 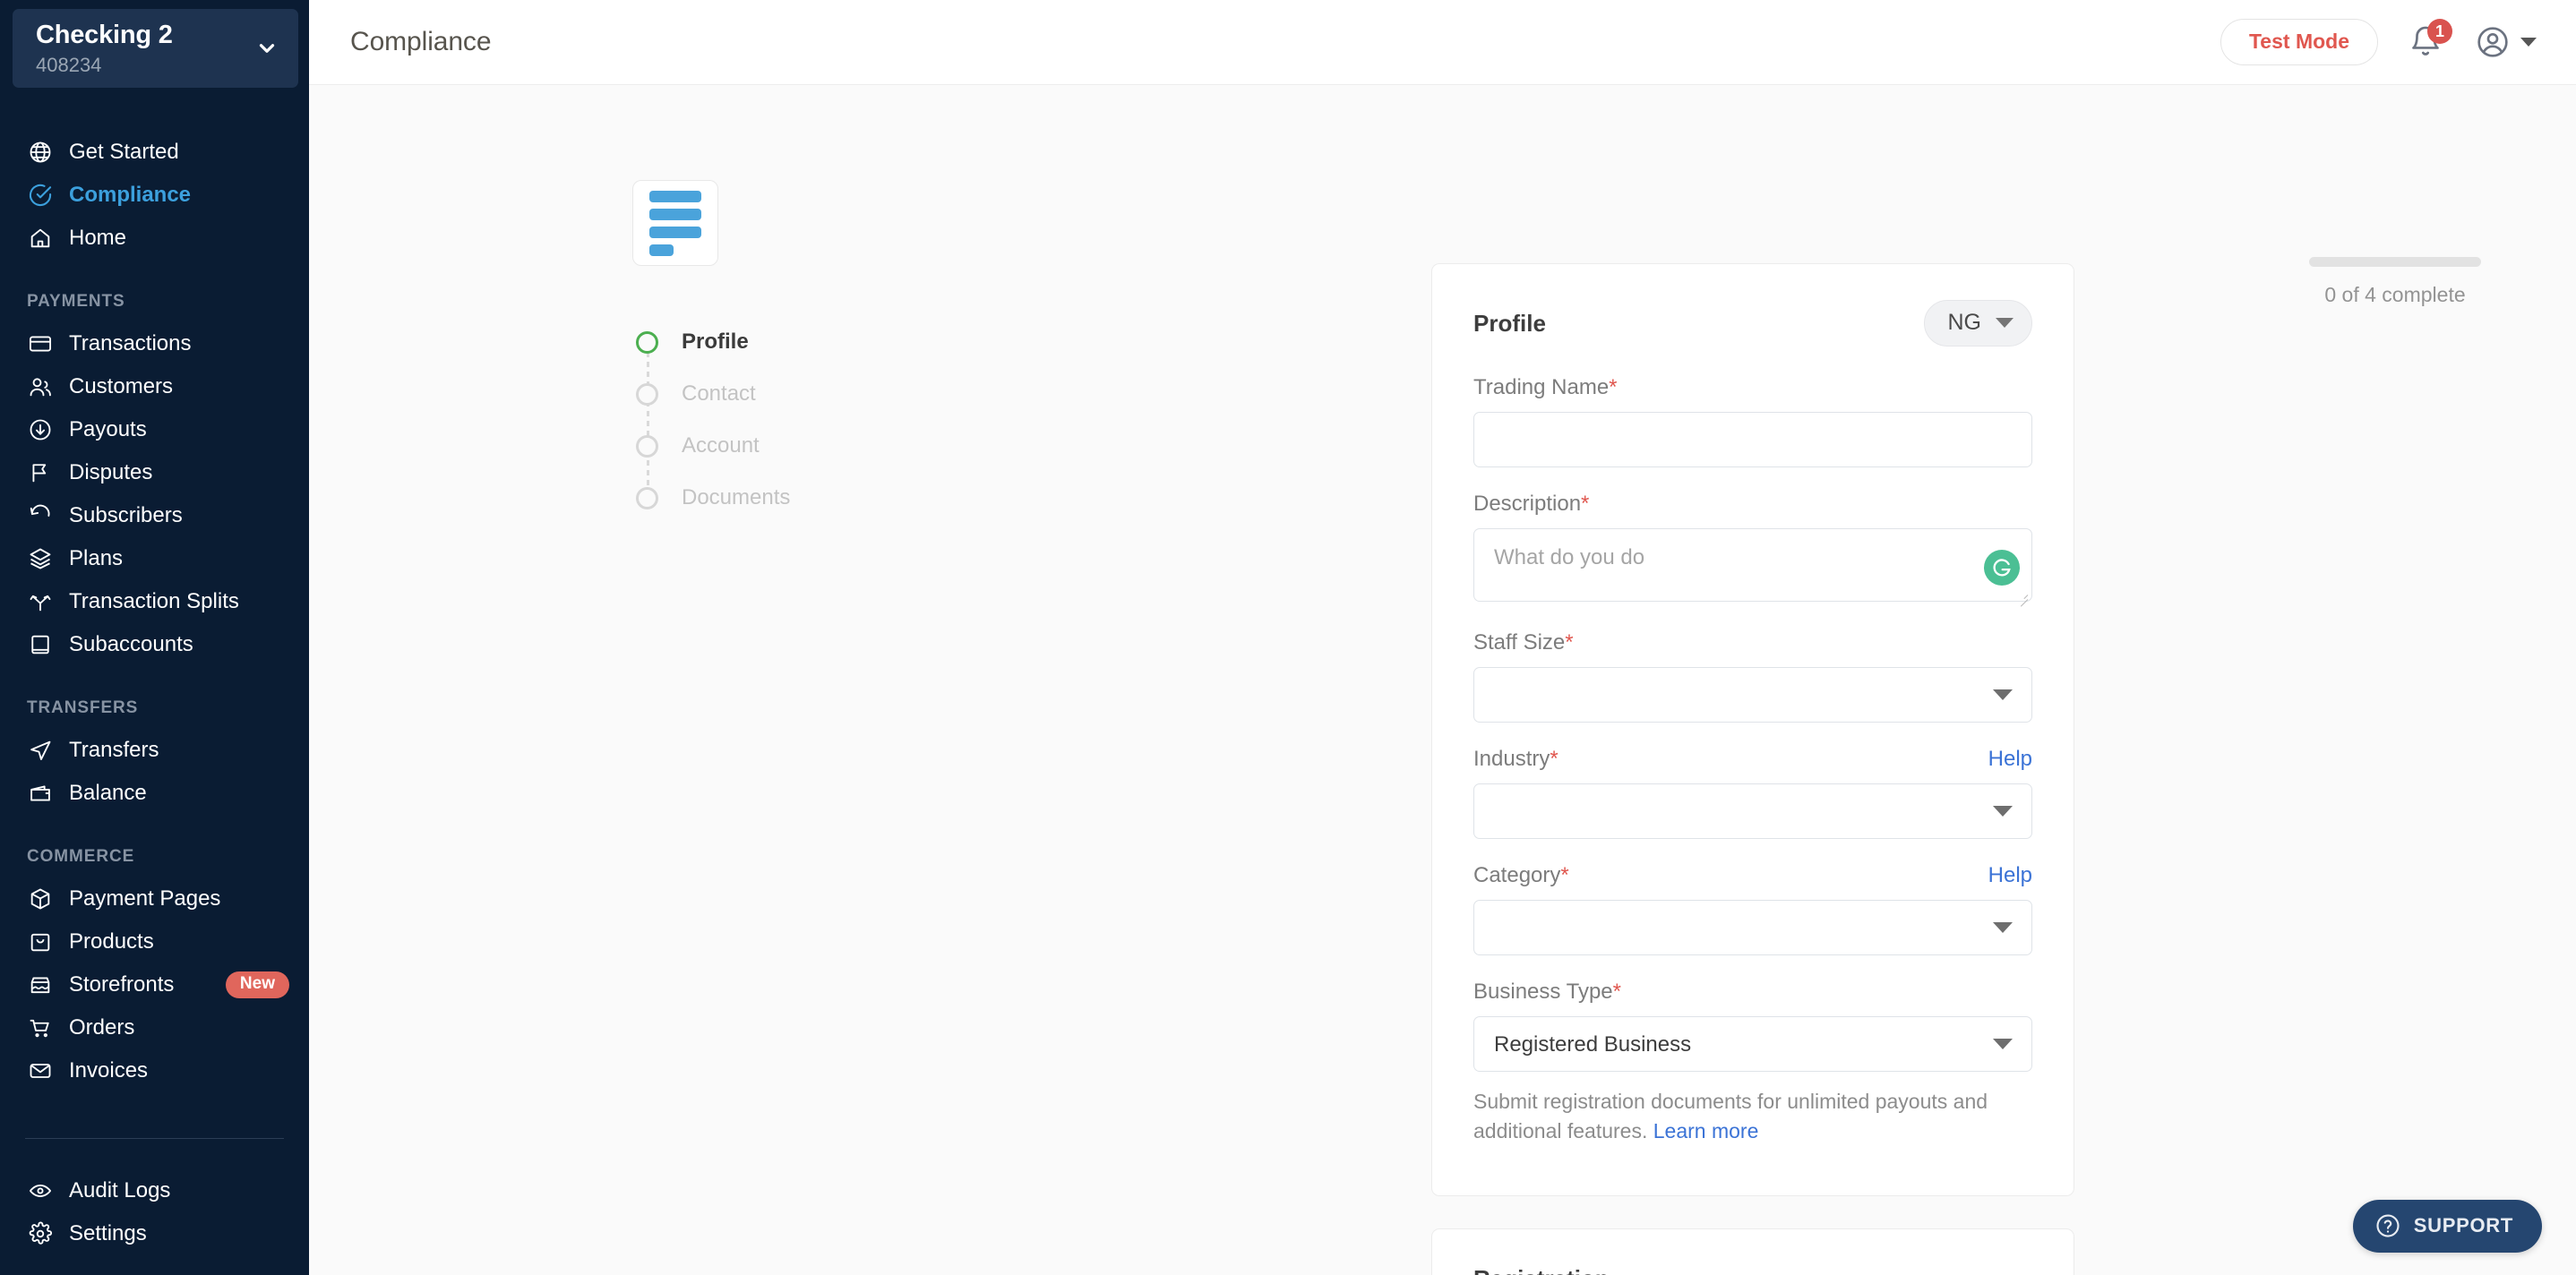 What do you see at coordinates (40, 472) in the screenshot?
I see `flag-icon` at bounding box center [40, 472].